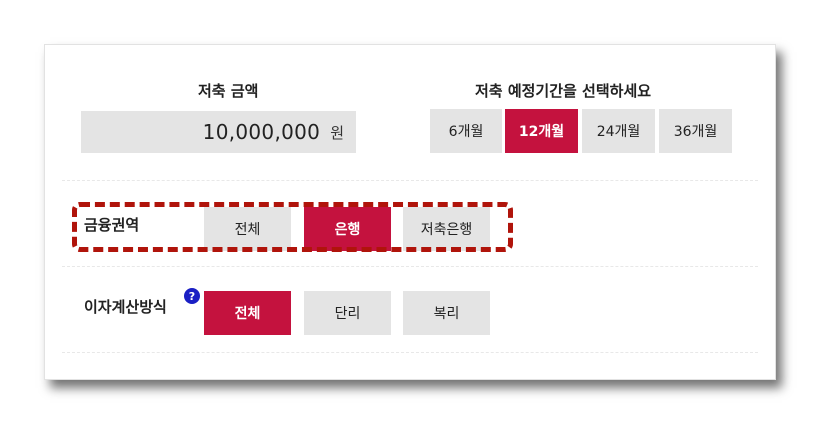 The height and width of the screenshot is (435, 830). What do you see at coordinates (446, 313) in the screenshot?
I see `interest-method-option-compound: 복리` at bounding box center [446, 313].